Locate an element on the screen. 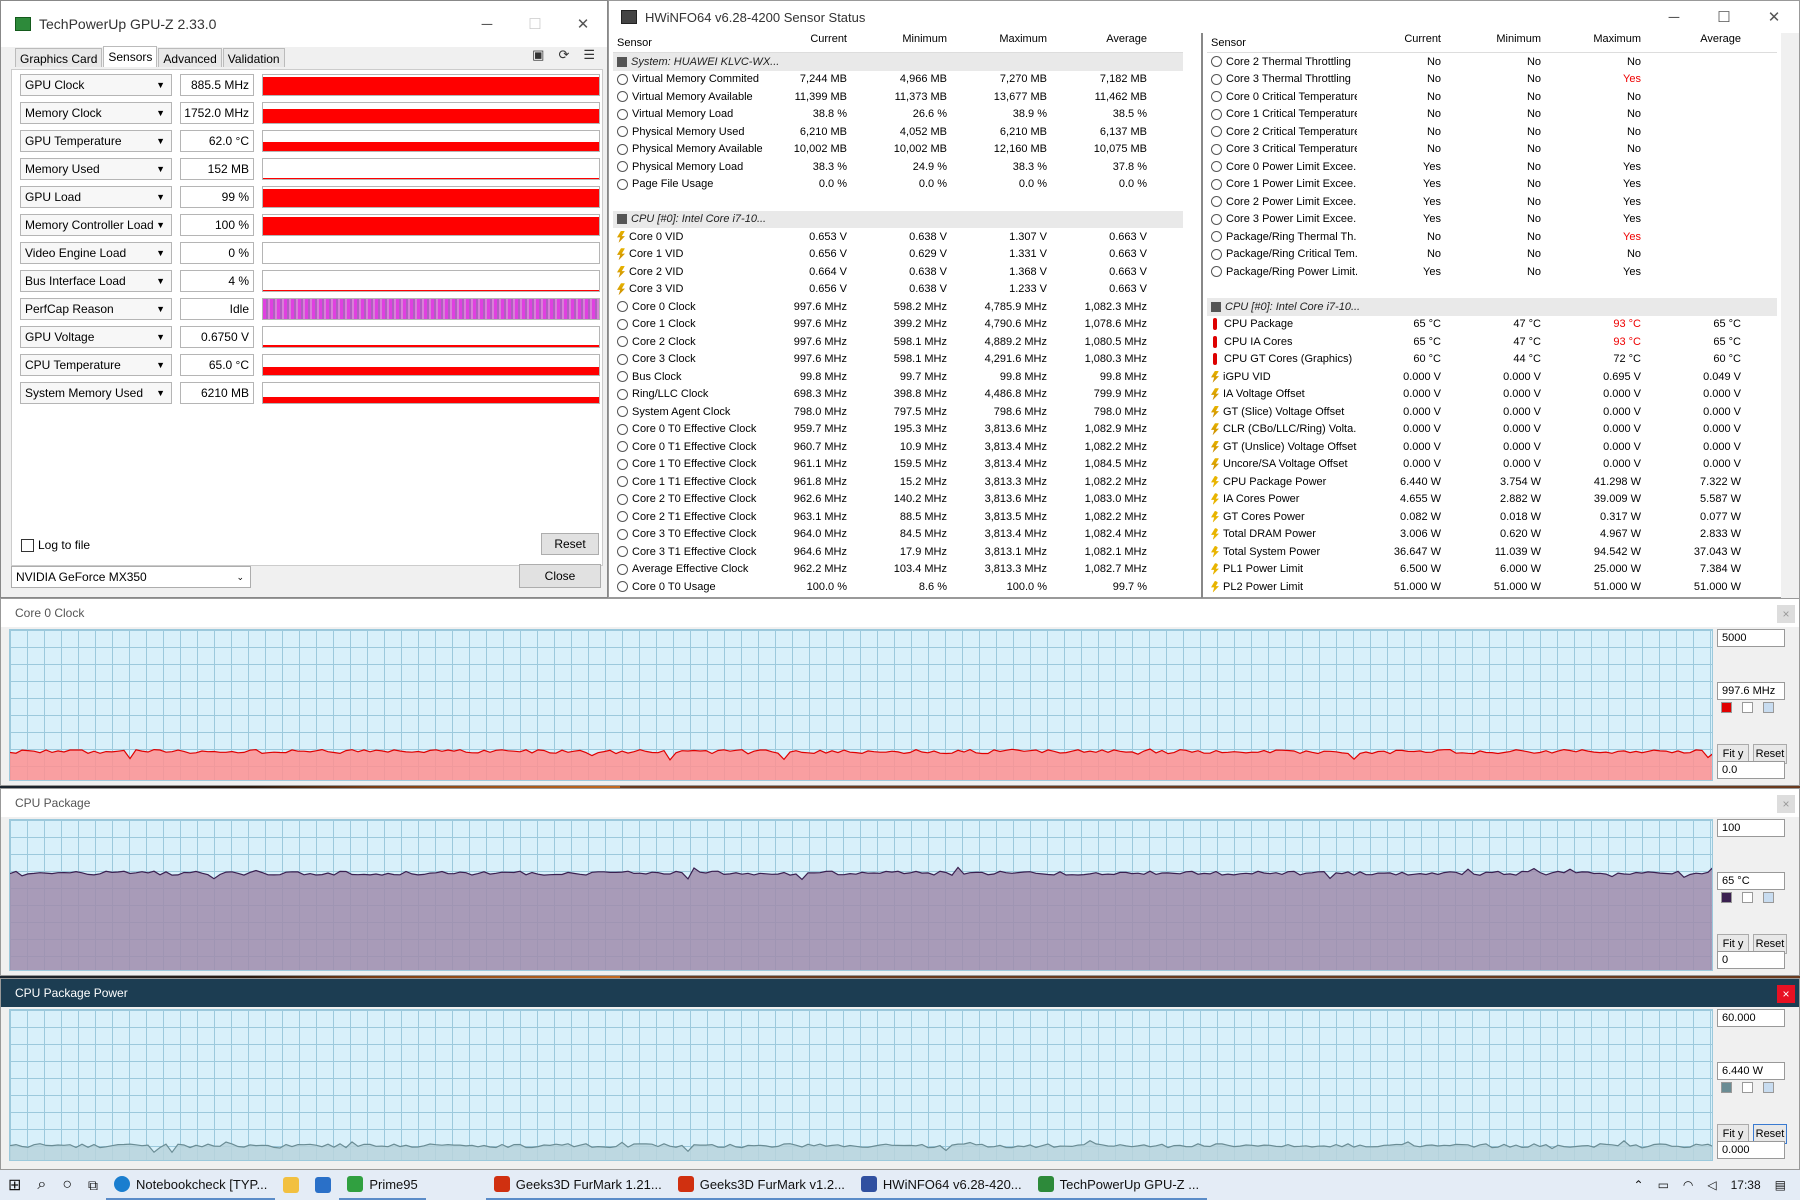  column-header: Average is located at coordinates (1103, 42).